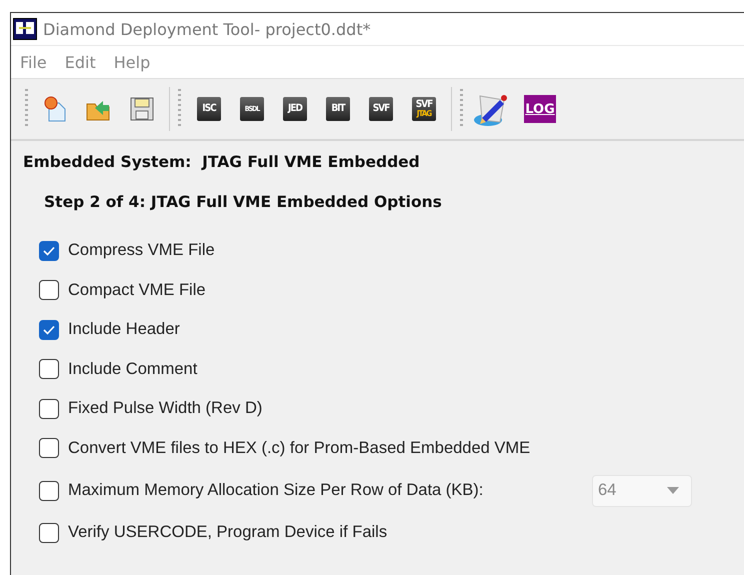 This screenshot has height=575, width=744. What do you see at coordinates (540, 109) in the screenshot?
I see `log-icon: LOG` at bounding box center [540, 109].